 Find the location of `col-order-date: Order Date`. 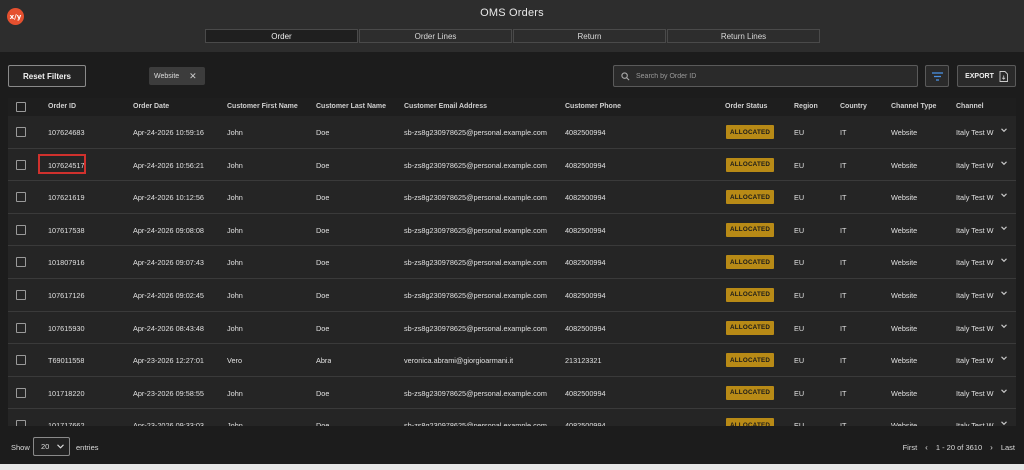

col-order-date: Order Date is located at coordinates (151, 106).